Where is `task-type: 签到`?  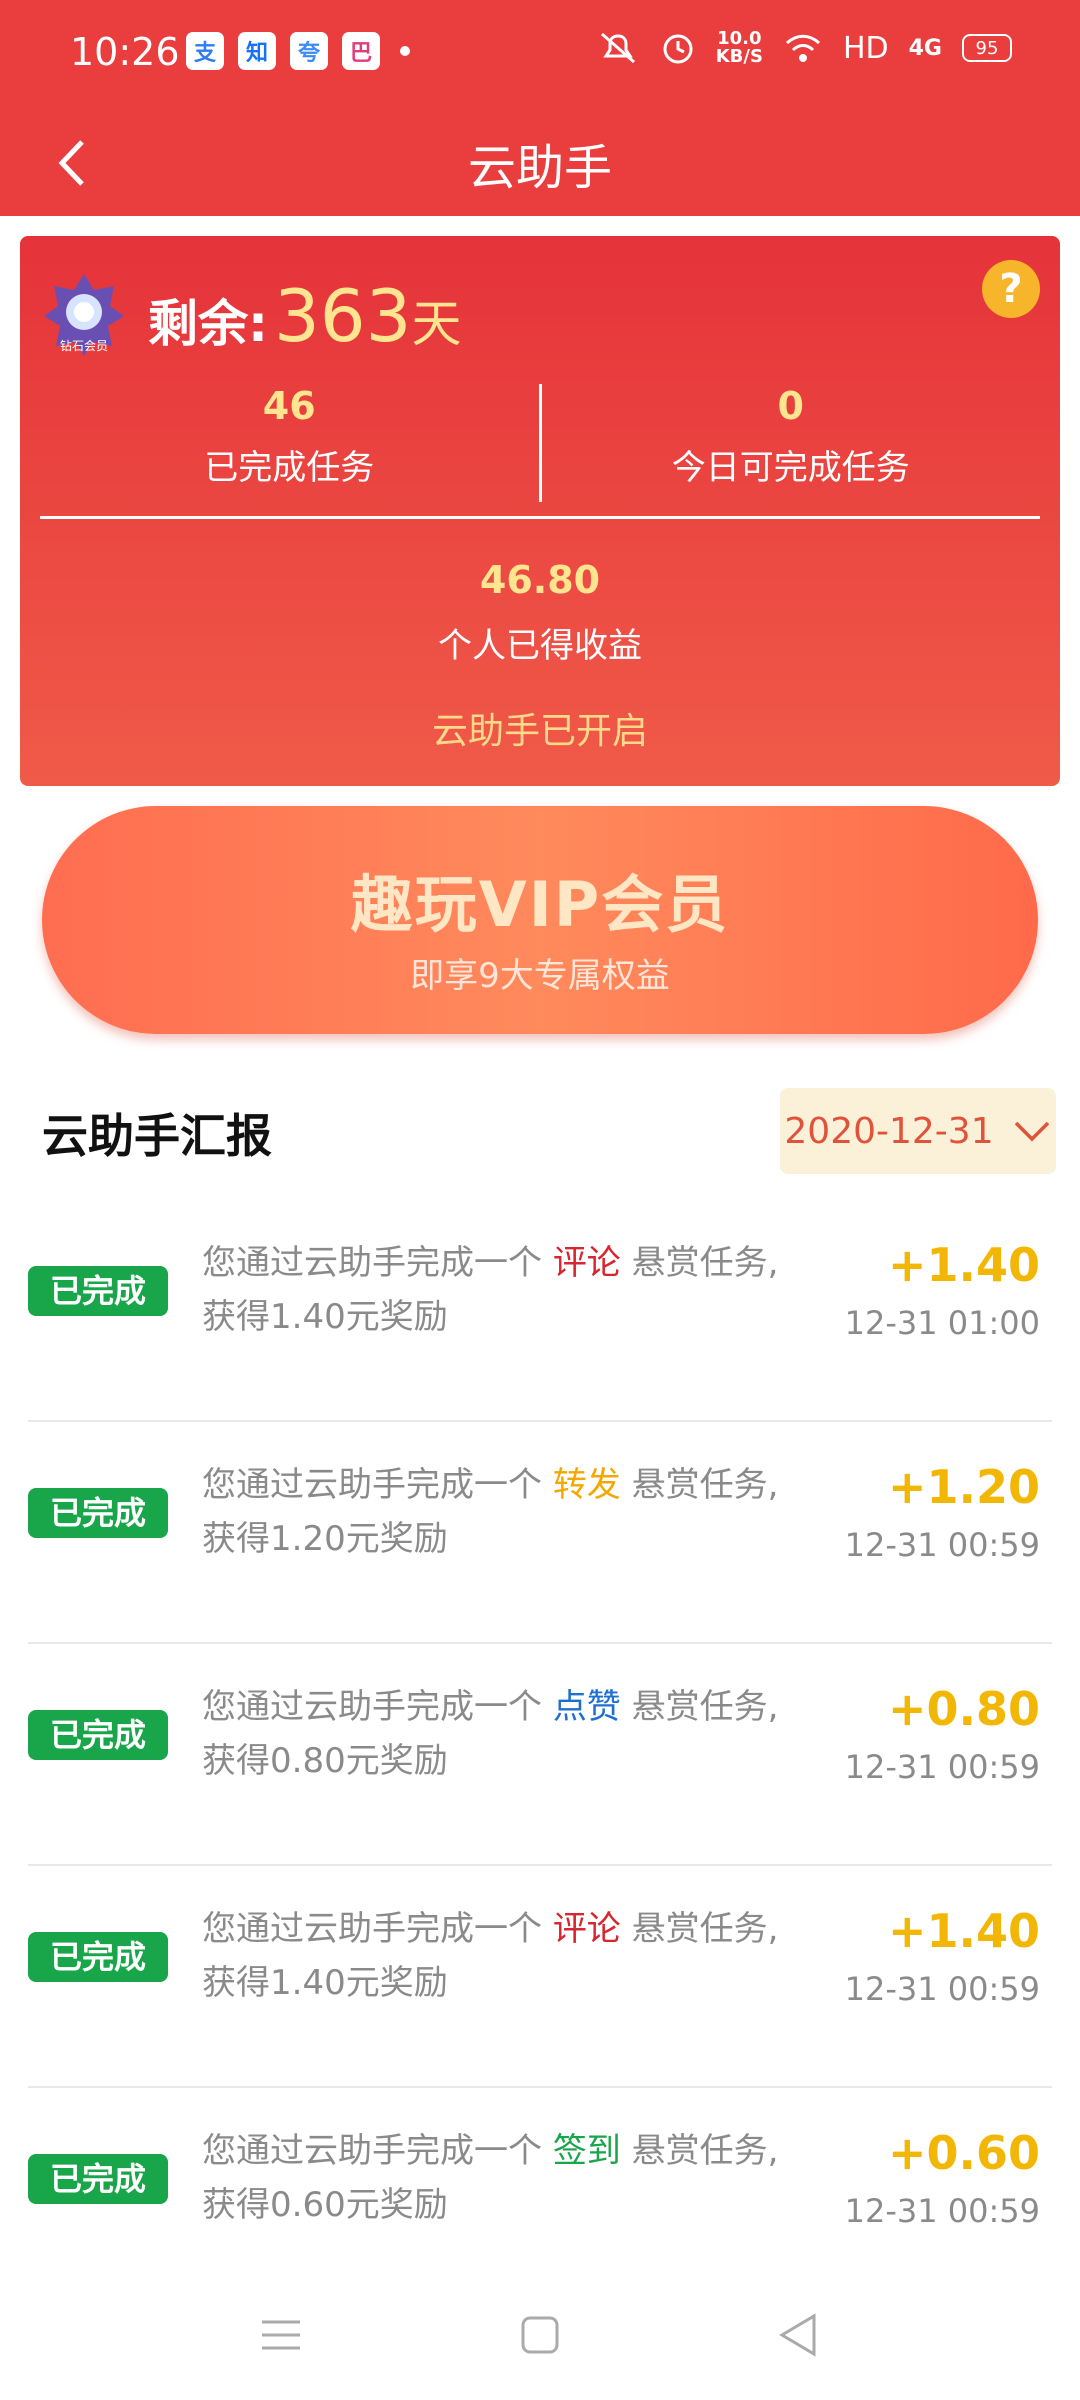
task-type: 签到 is located at coordinates (586, 2151).